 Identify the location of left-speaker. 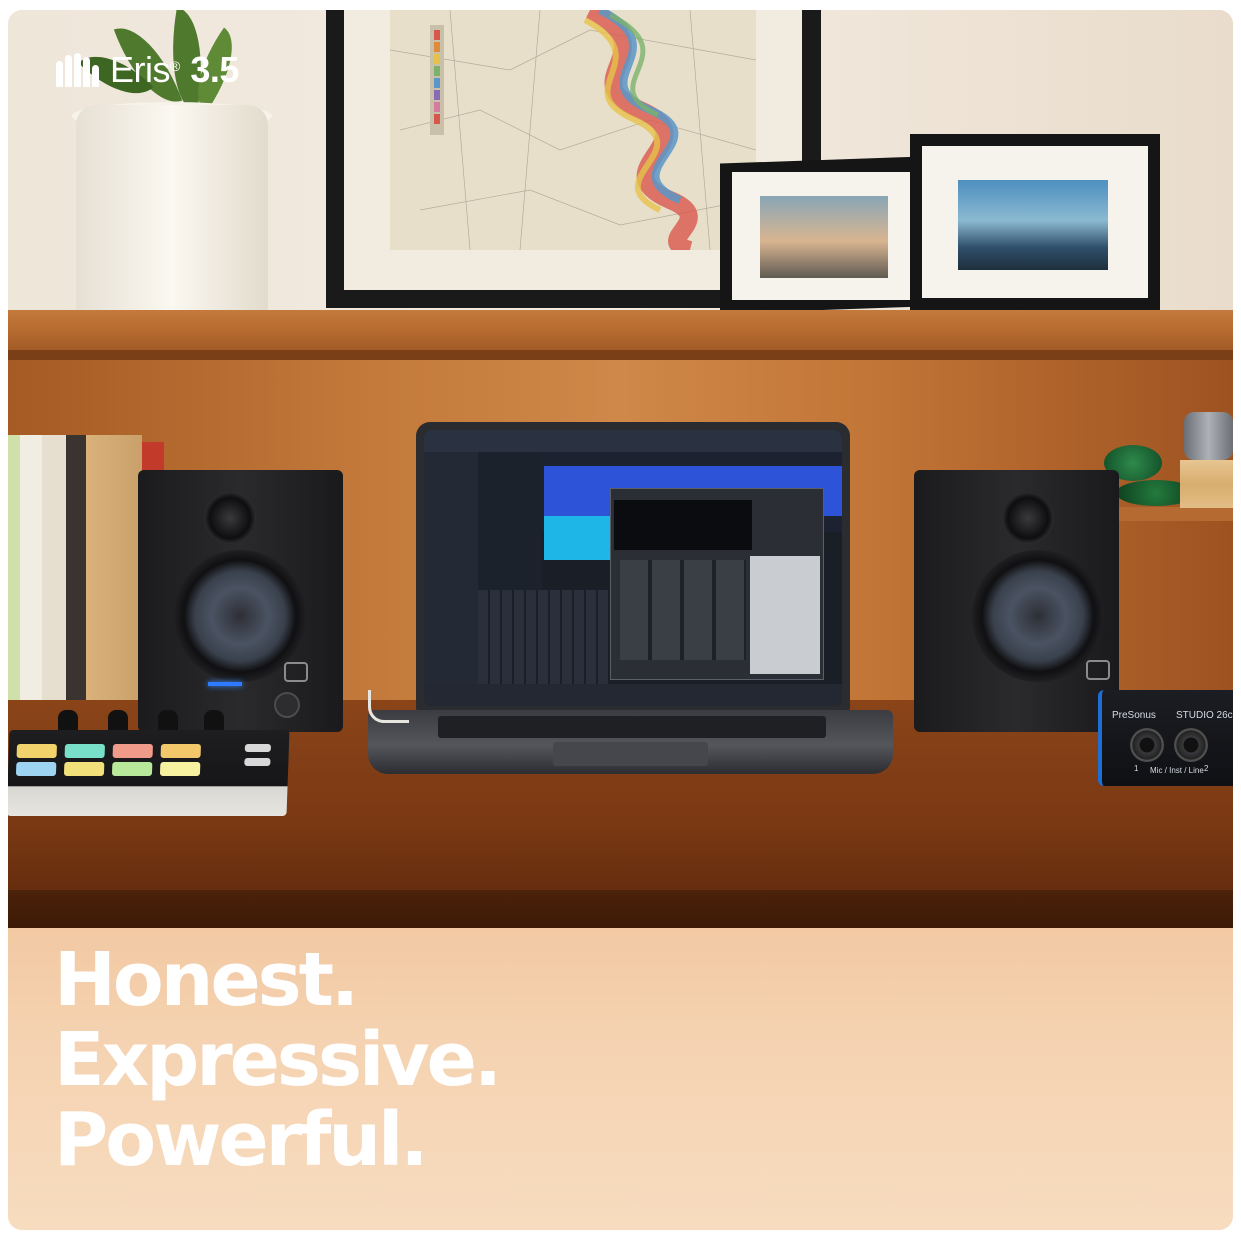
(240, 601).